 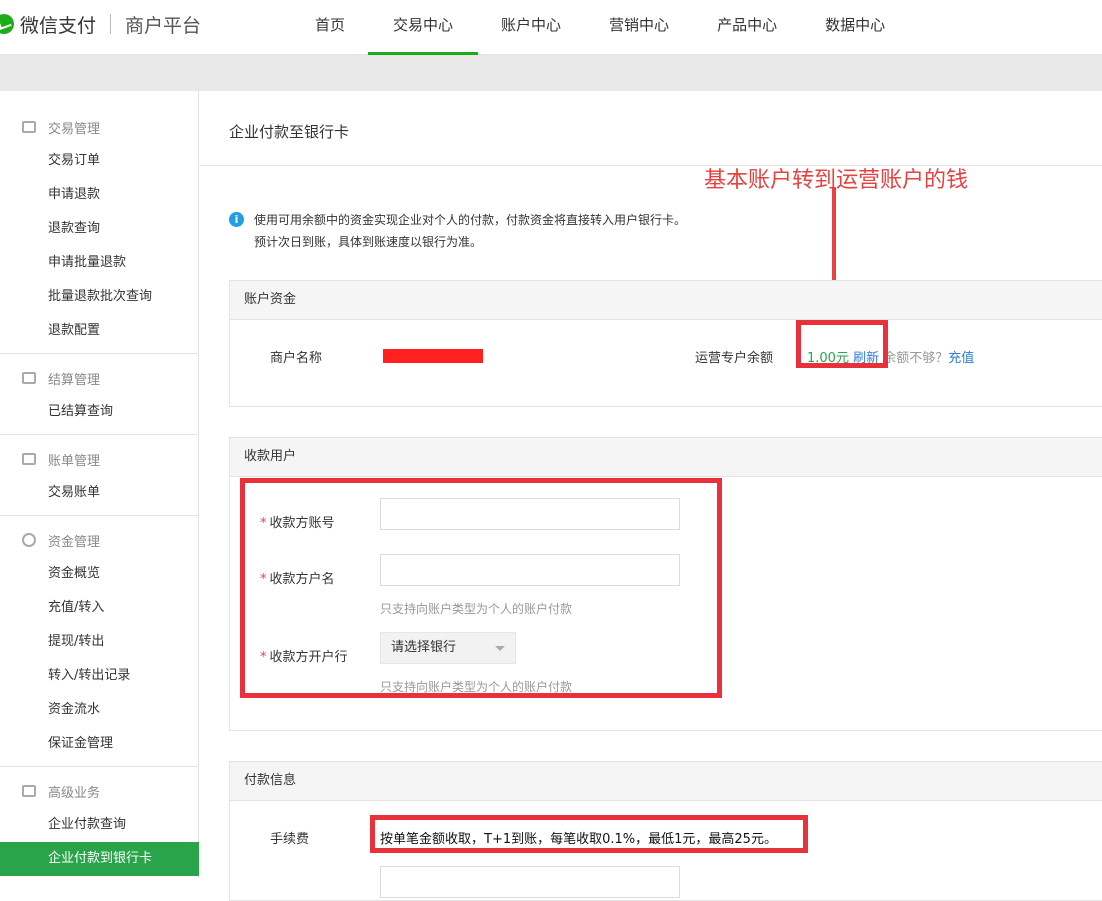 I want to click on panel-header: 付款信息, so click(x=666, y=781).